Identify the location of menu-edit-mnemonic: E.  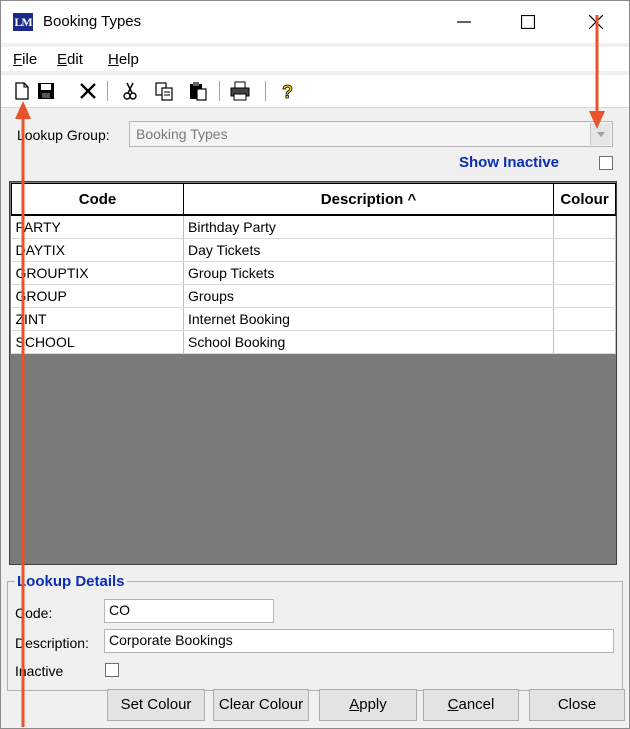
(62, 59).